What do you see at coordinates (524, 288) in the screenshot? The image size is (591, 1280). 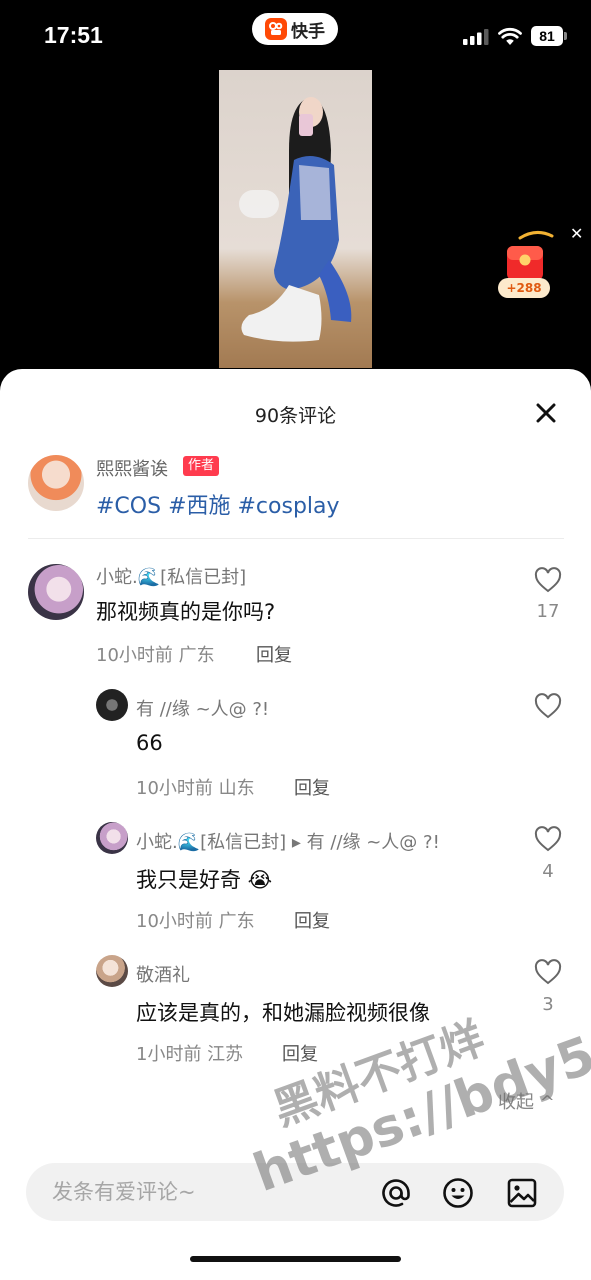 I see `red-packet-amount: +288` at bounding box center [524, 288].